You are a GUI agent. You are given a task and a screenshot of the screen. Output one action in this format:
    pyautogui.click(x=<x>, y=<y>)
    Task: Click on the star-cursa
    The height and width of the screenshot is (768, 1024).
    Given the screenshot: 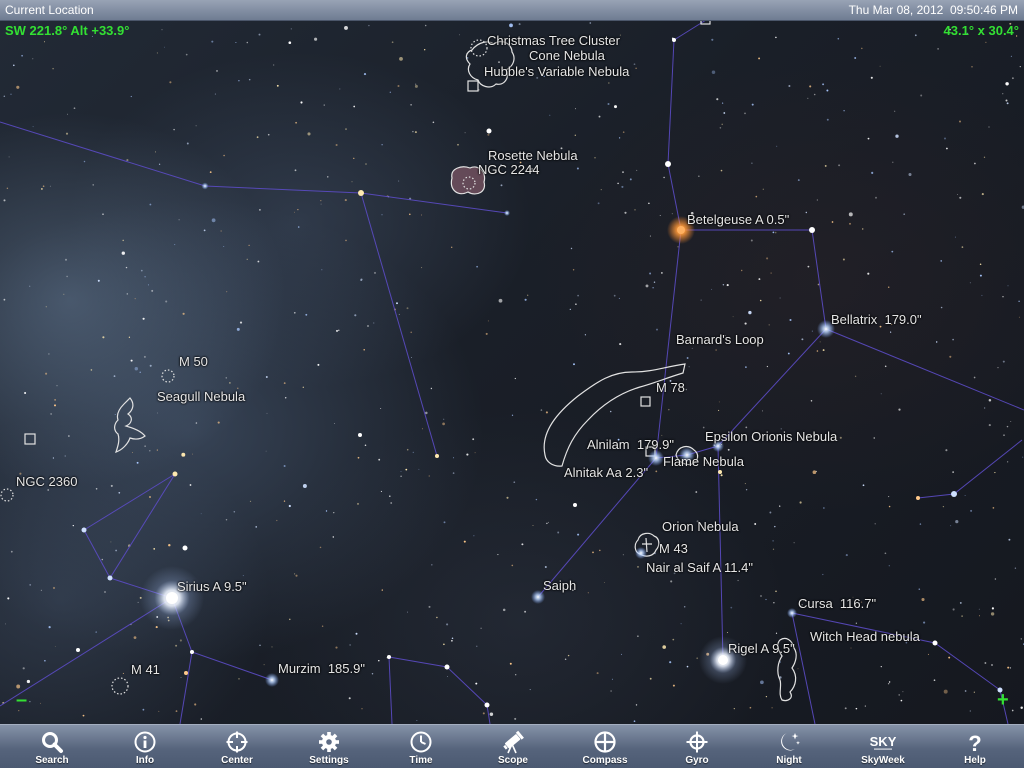 What is the action you would take?
    pyautogui.click(x=792, y=613)
    